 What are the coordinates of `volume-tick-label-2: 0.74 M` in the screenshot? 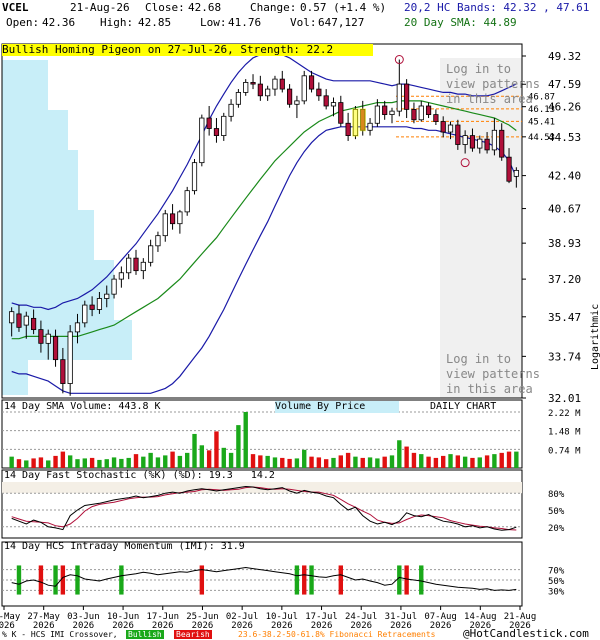 It's located at (564, 451).